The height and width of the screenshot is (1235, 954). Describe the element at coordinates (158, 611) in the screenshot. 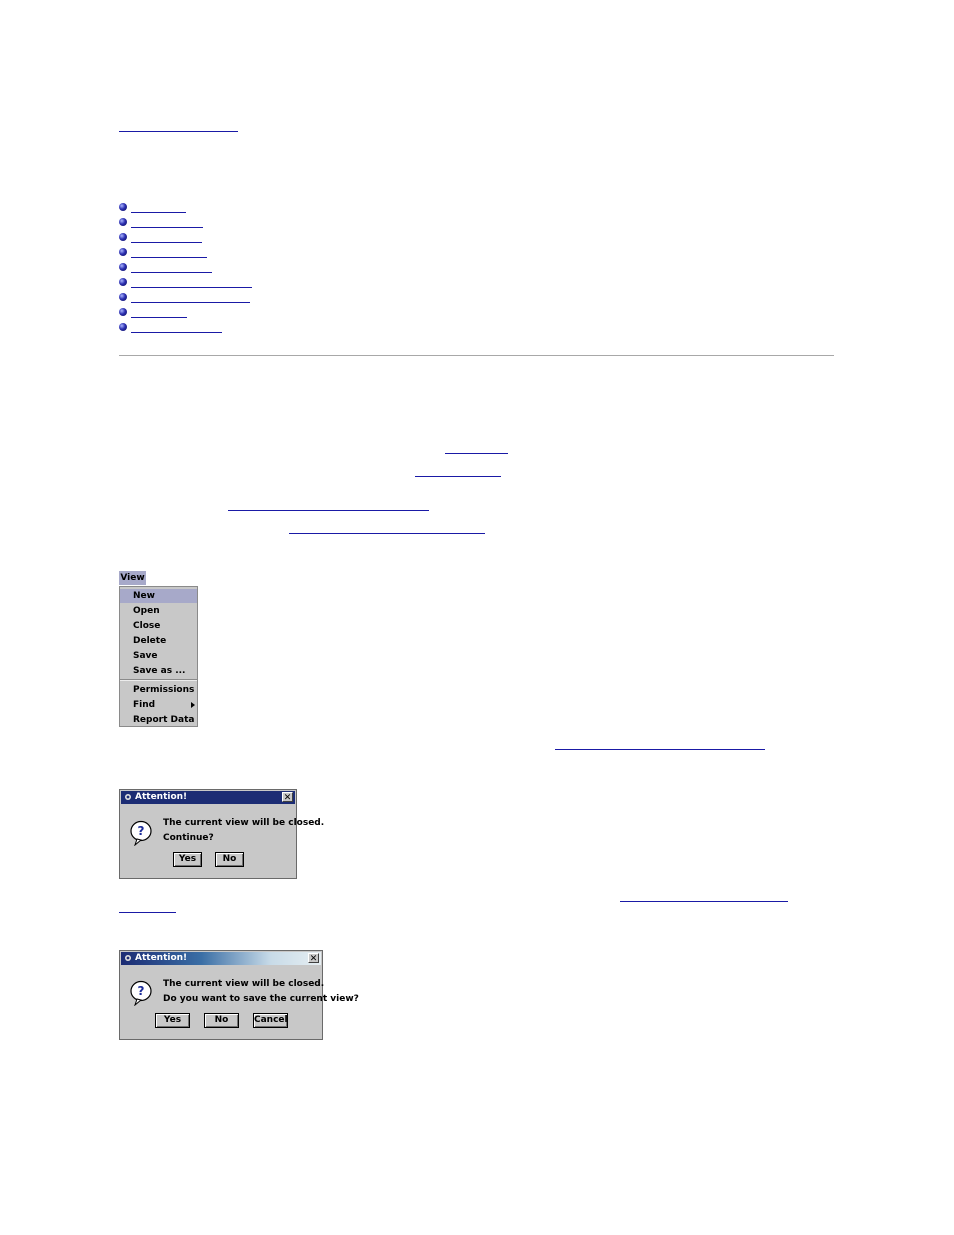

I see `menu-item-open: Open` at that location.